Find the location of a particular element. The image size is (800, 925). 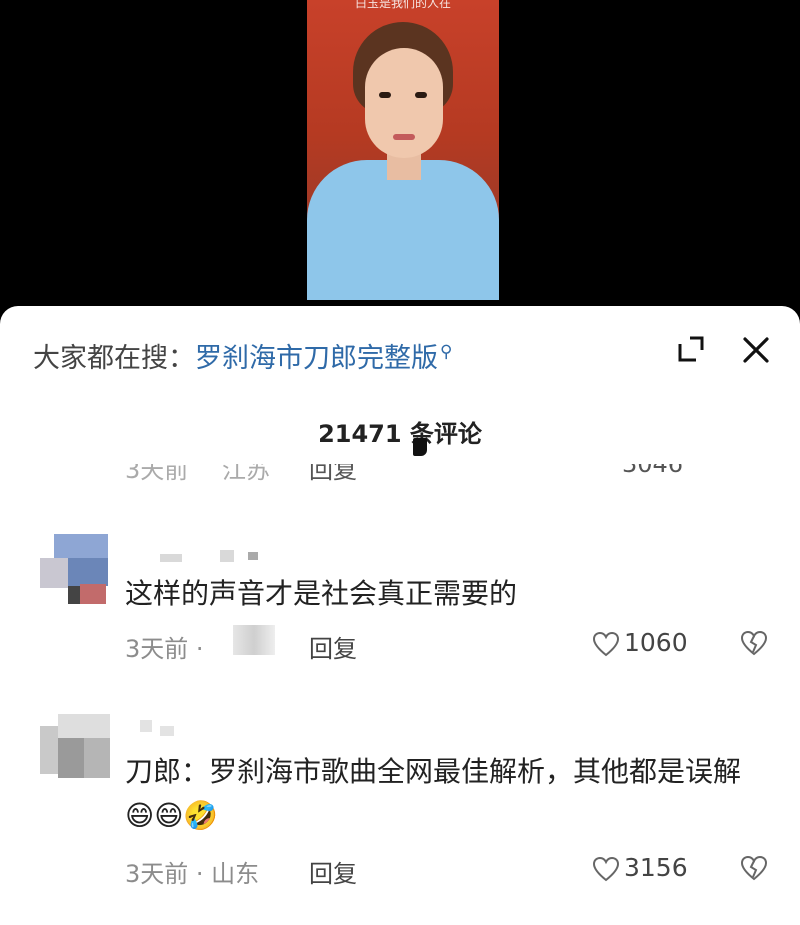

comment-meta: 3天前 · 山东 回复 is located at coordinates (241, 871).